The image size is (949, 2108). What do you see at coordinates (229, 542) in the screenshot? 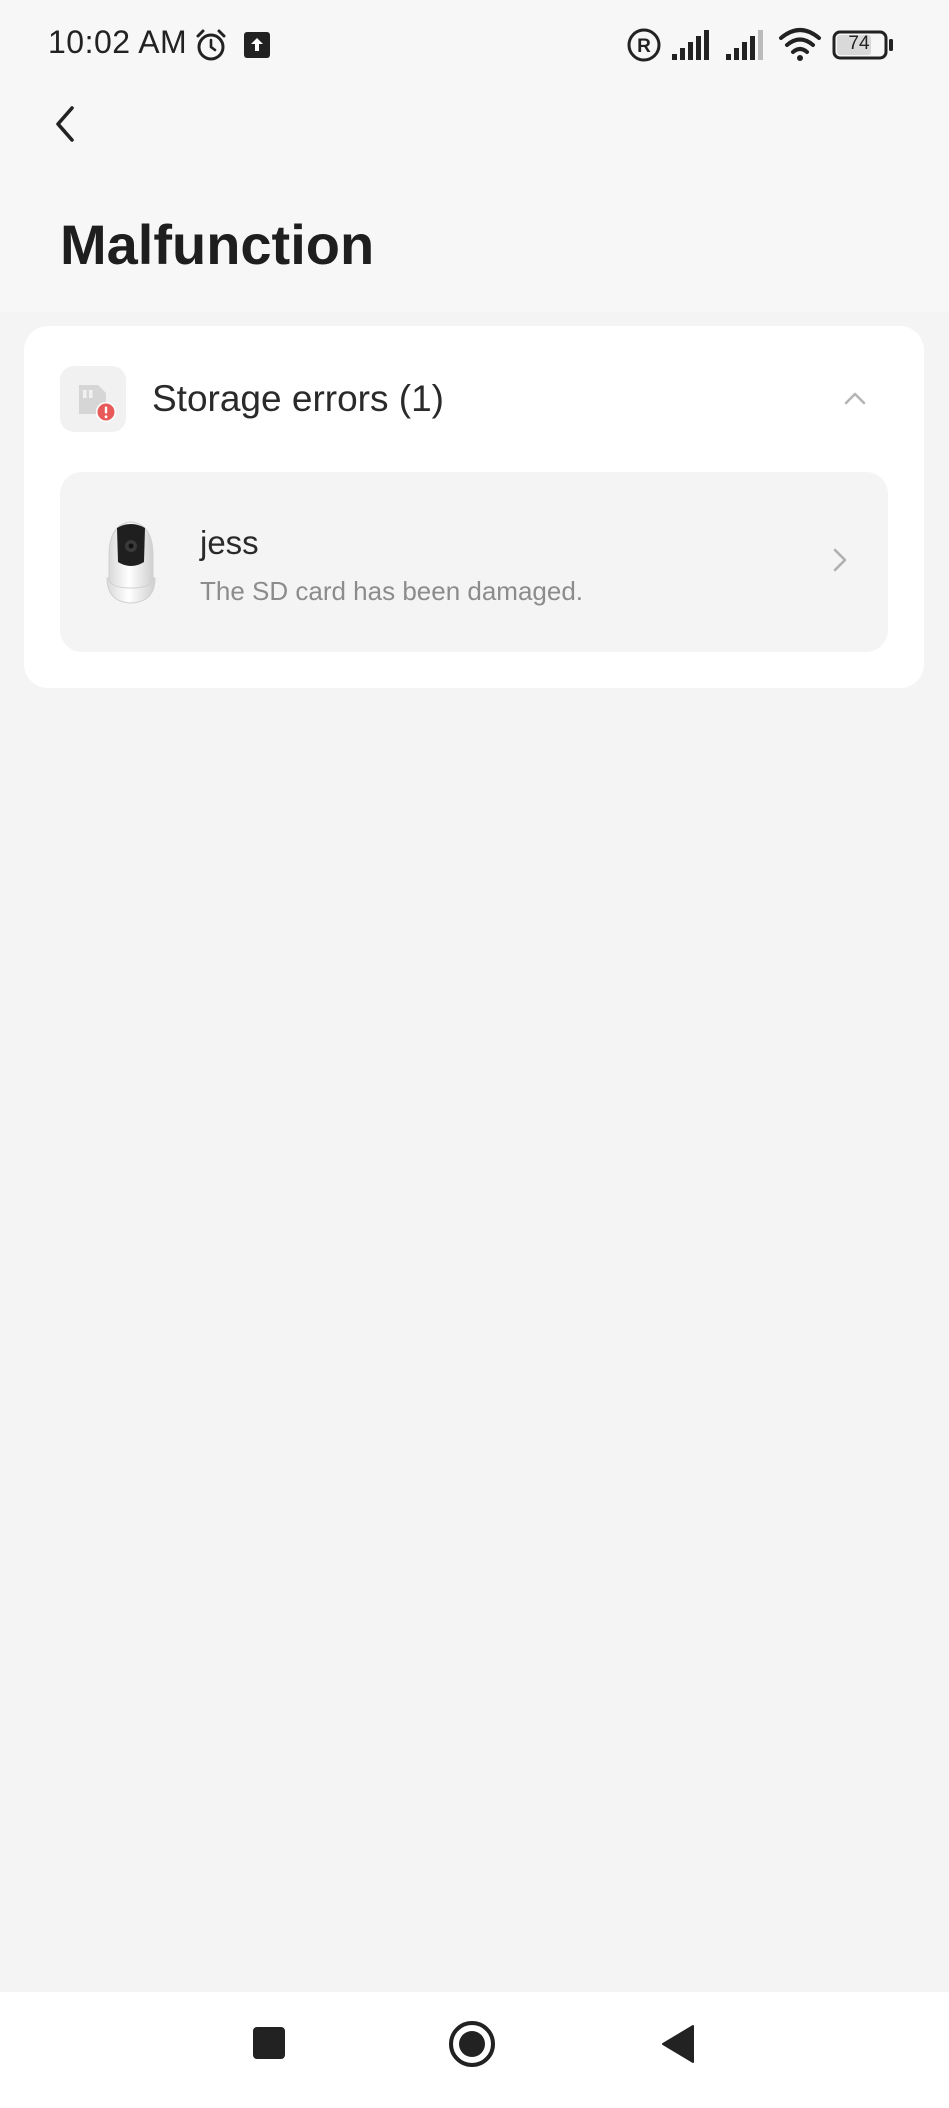
I see `device-name: jess` at bounding box center [229, 542].